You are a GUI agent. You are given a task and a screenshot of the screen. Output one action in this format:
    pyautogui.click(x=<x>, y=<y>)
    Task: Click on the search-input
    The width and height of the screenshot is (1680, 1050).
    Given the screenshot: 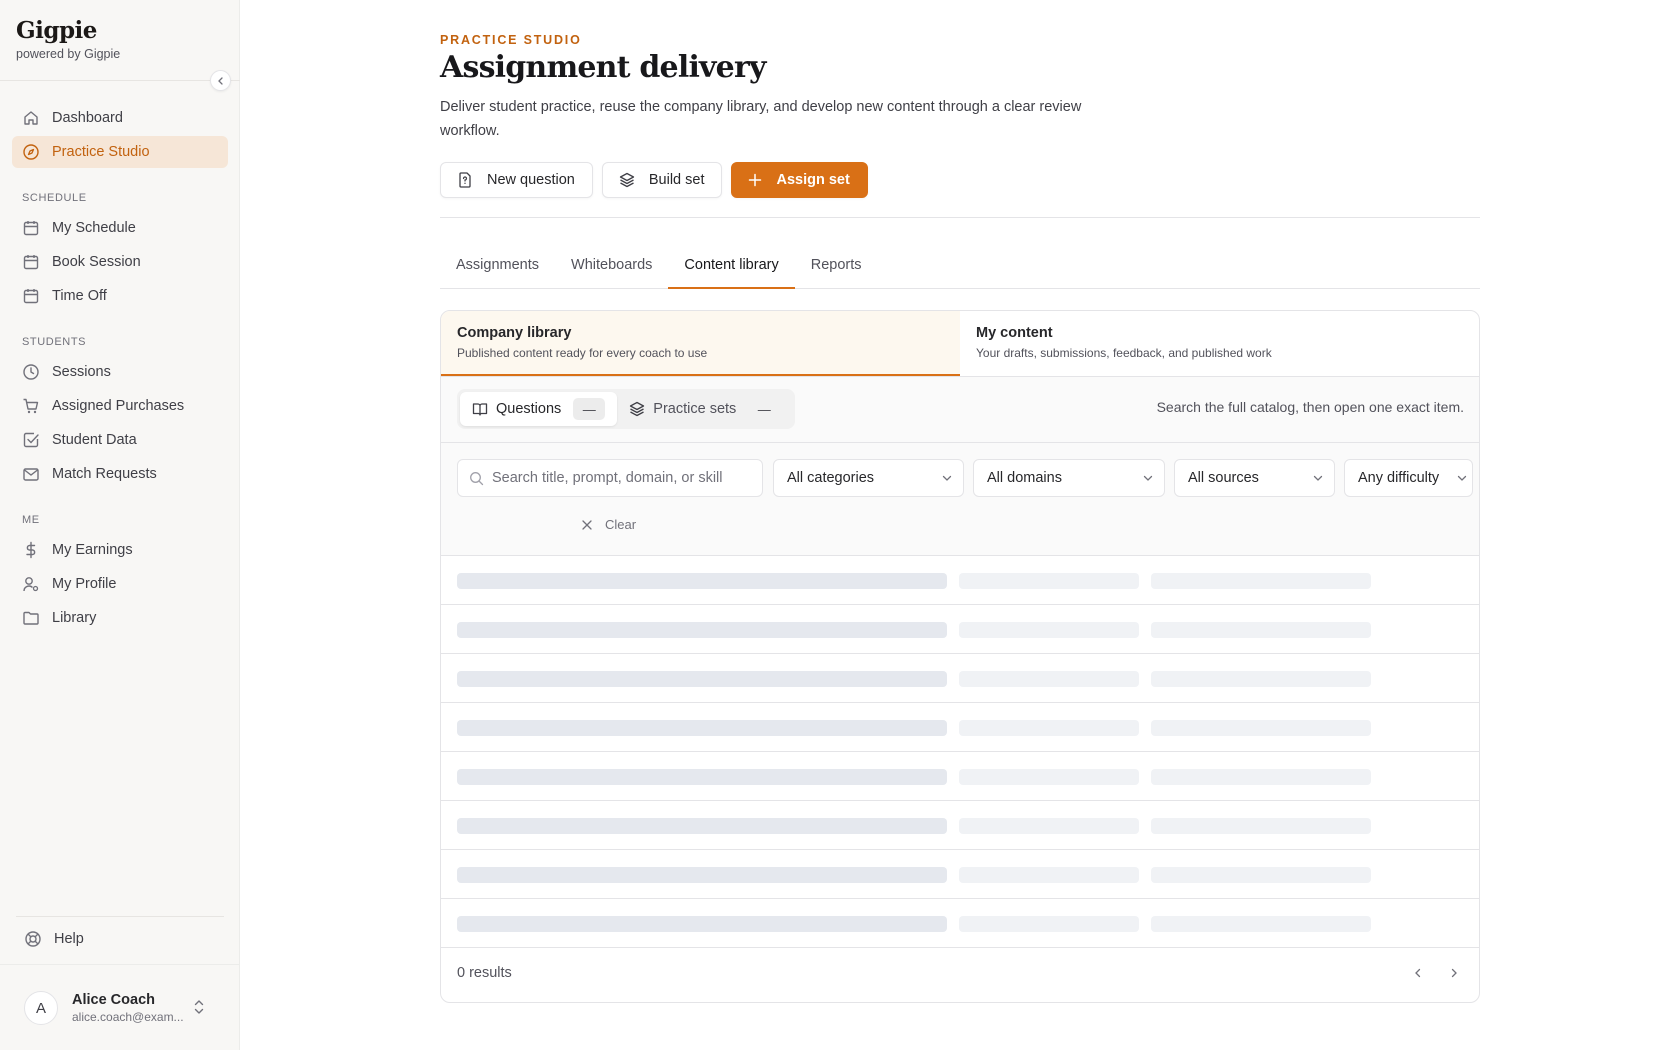 What is the action you would take?
    pyautogui.click(x=622, y=478)
    